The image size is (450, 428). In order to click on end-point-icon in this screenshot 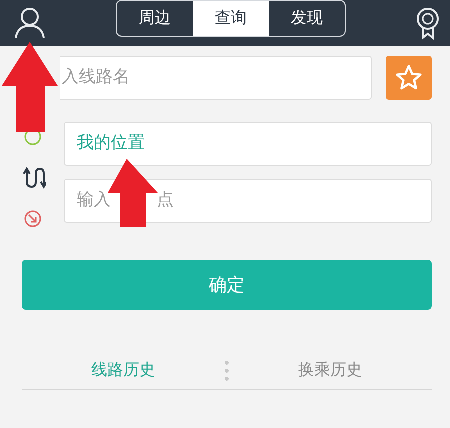, I will do `click(33, 219)`.